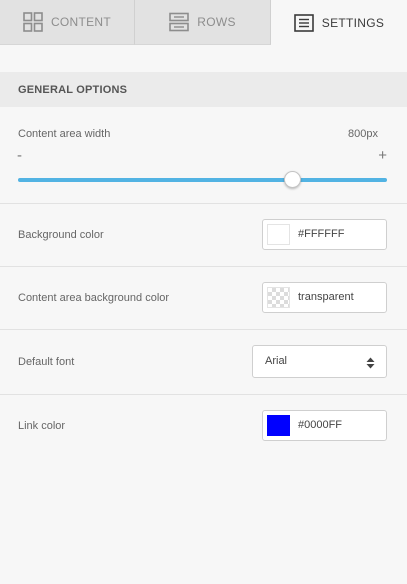 The height and width of the screenshot is (584, 407). I want to click on tab-settings: SETTINGS, so click(339, 22).